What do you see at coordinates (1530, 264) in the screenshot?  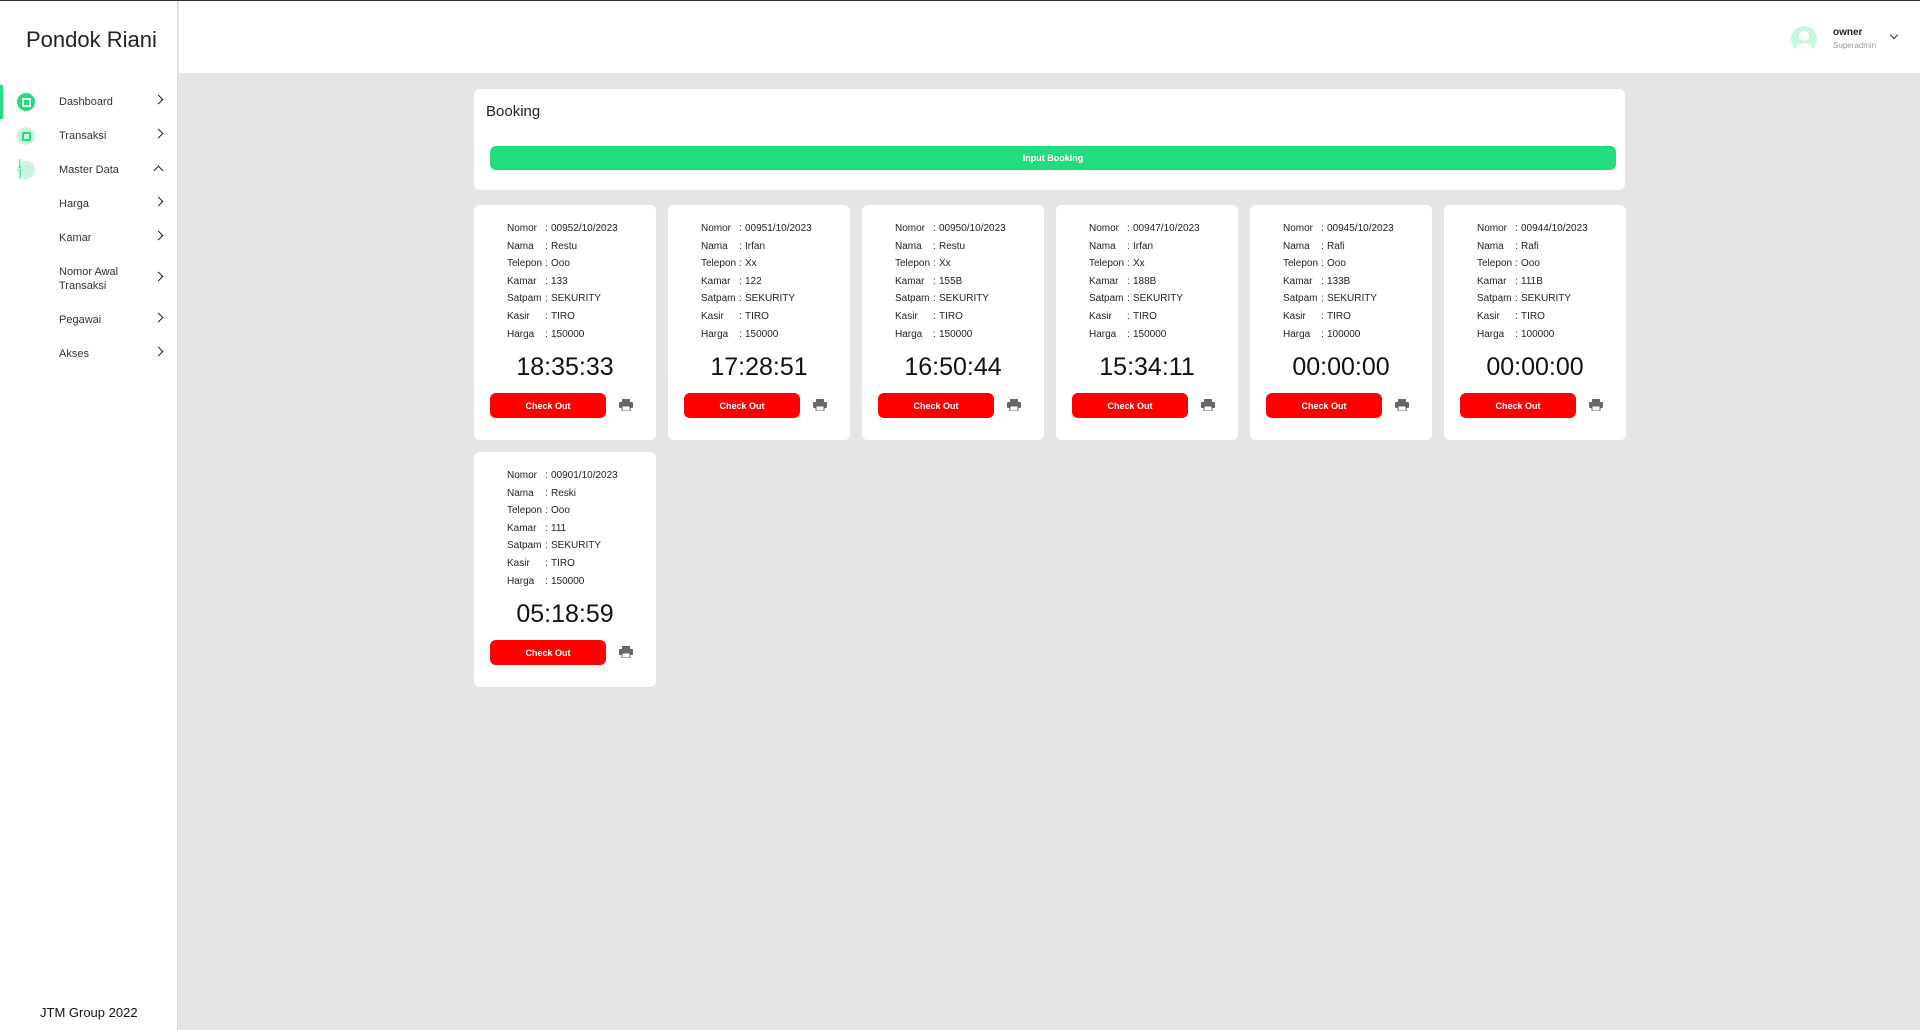 I see `field-value-telepon: Ooo` at bounding box center [1530, 264].